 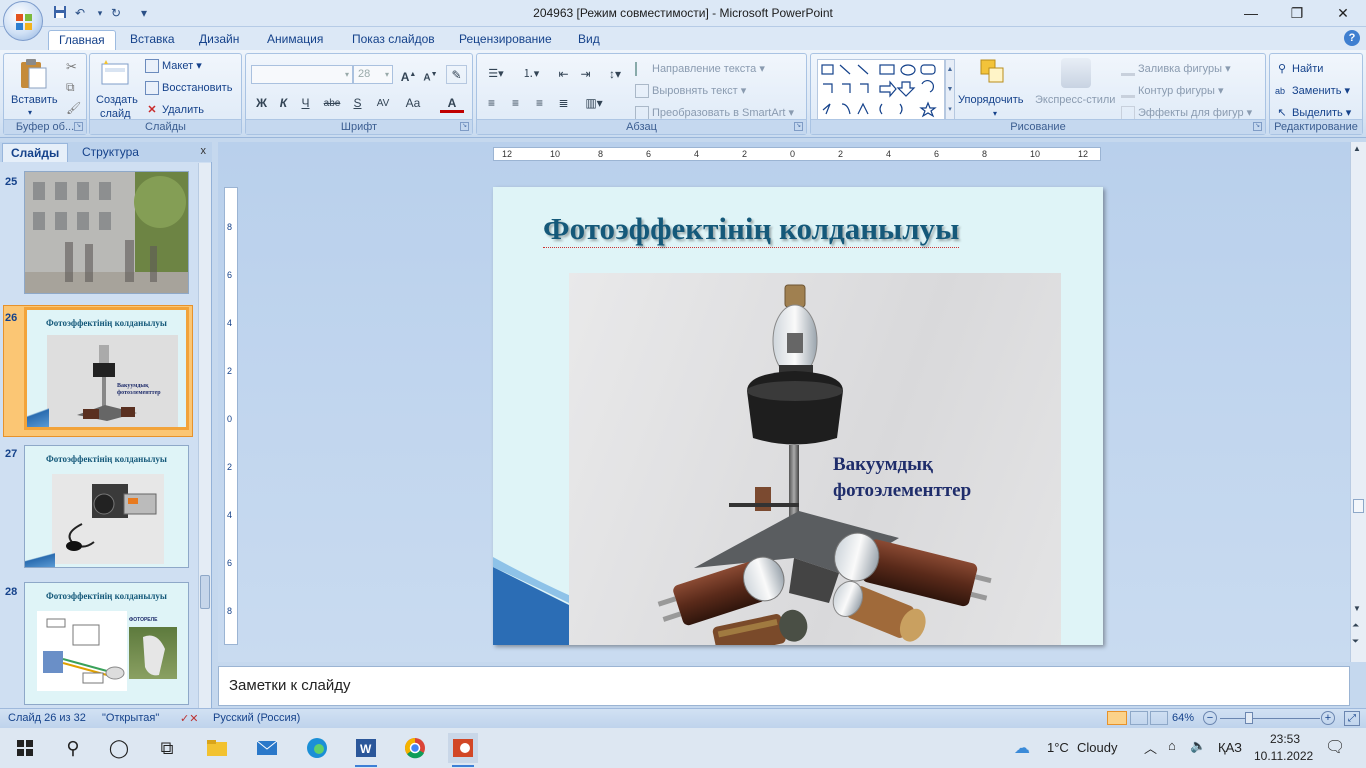 I want to click on office-button, so click(x=23, y=21).